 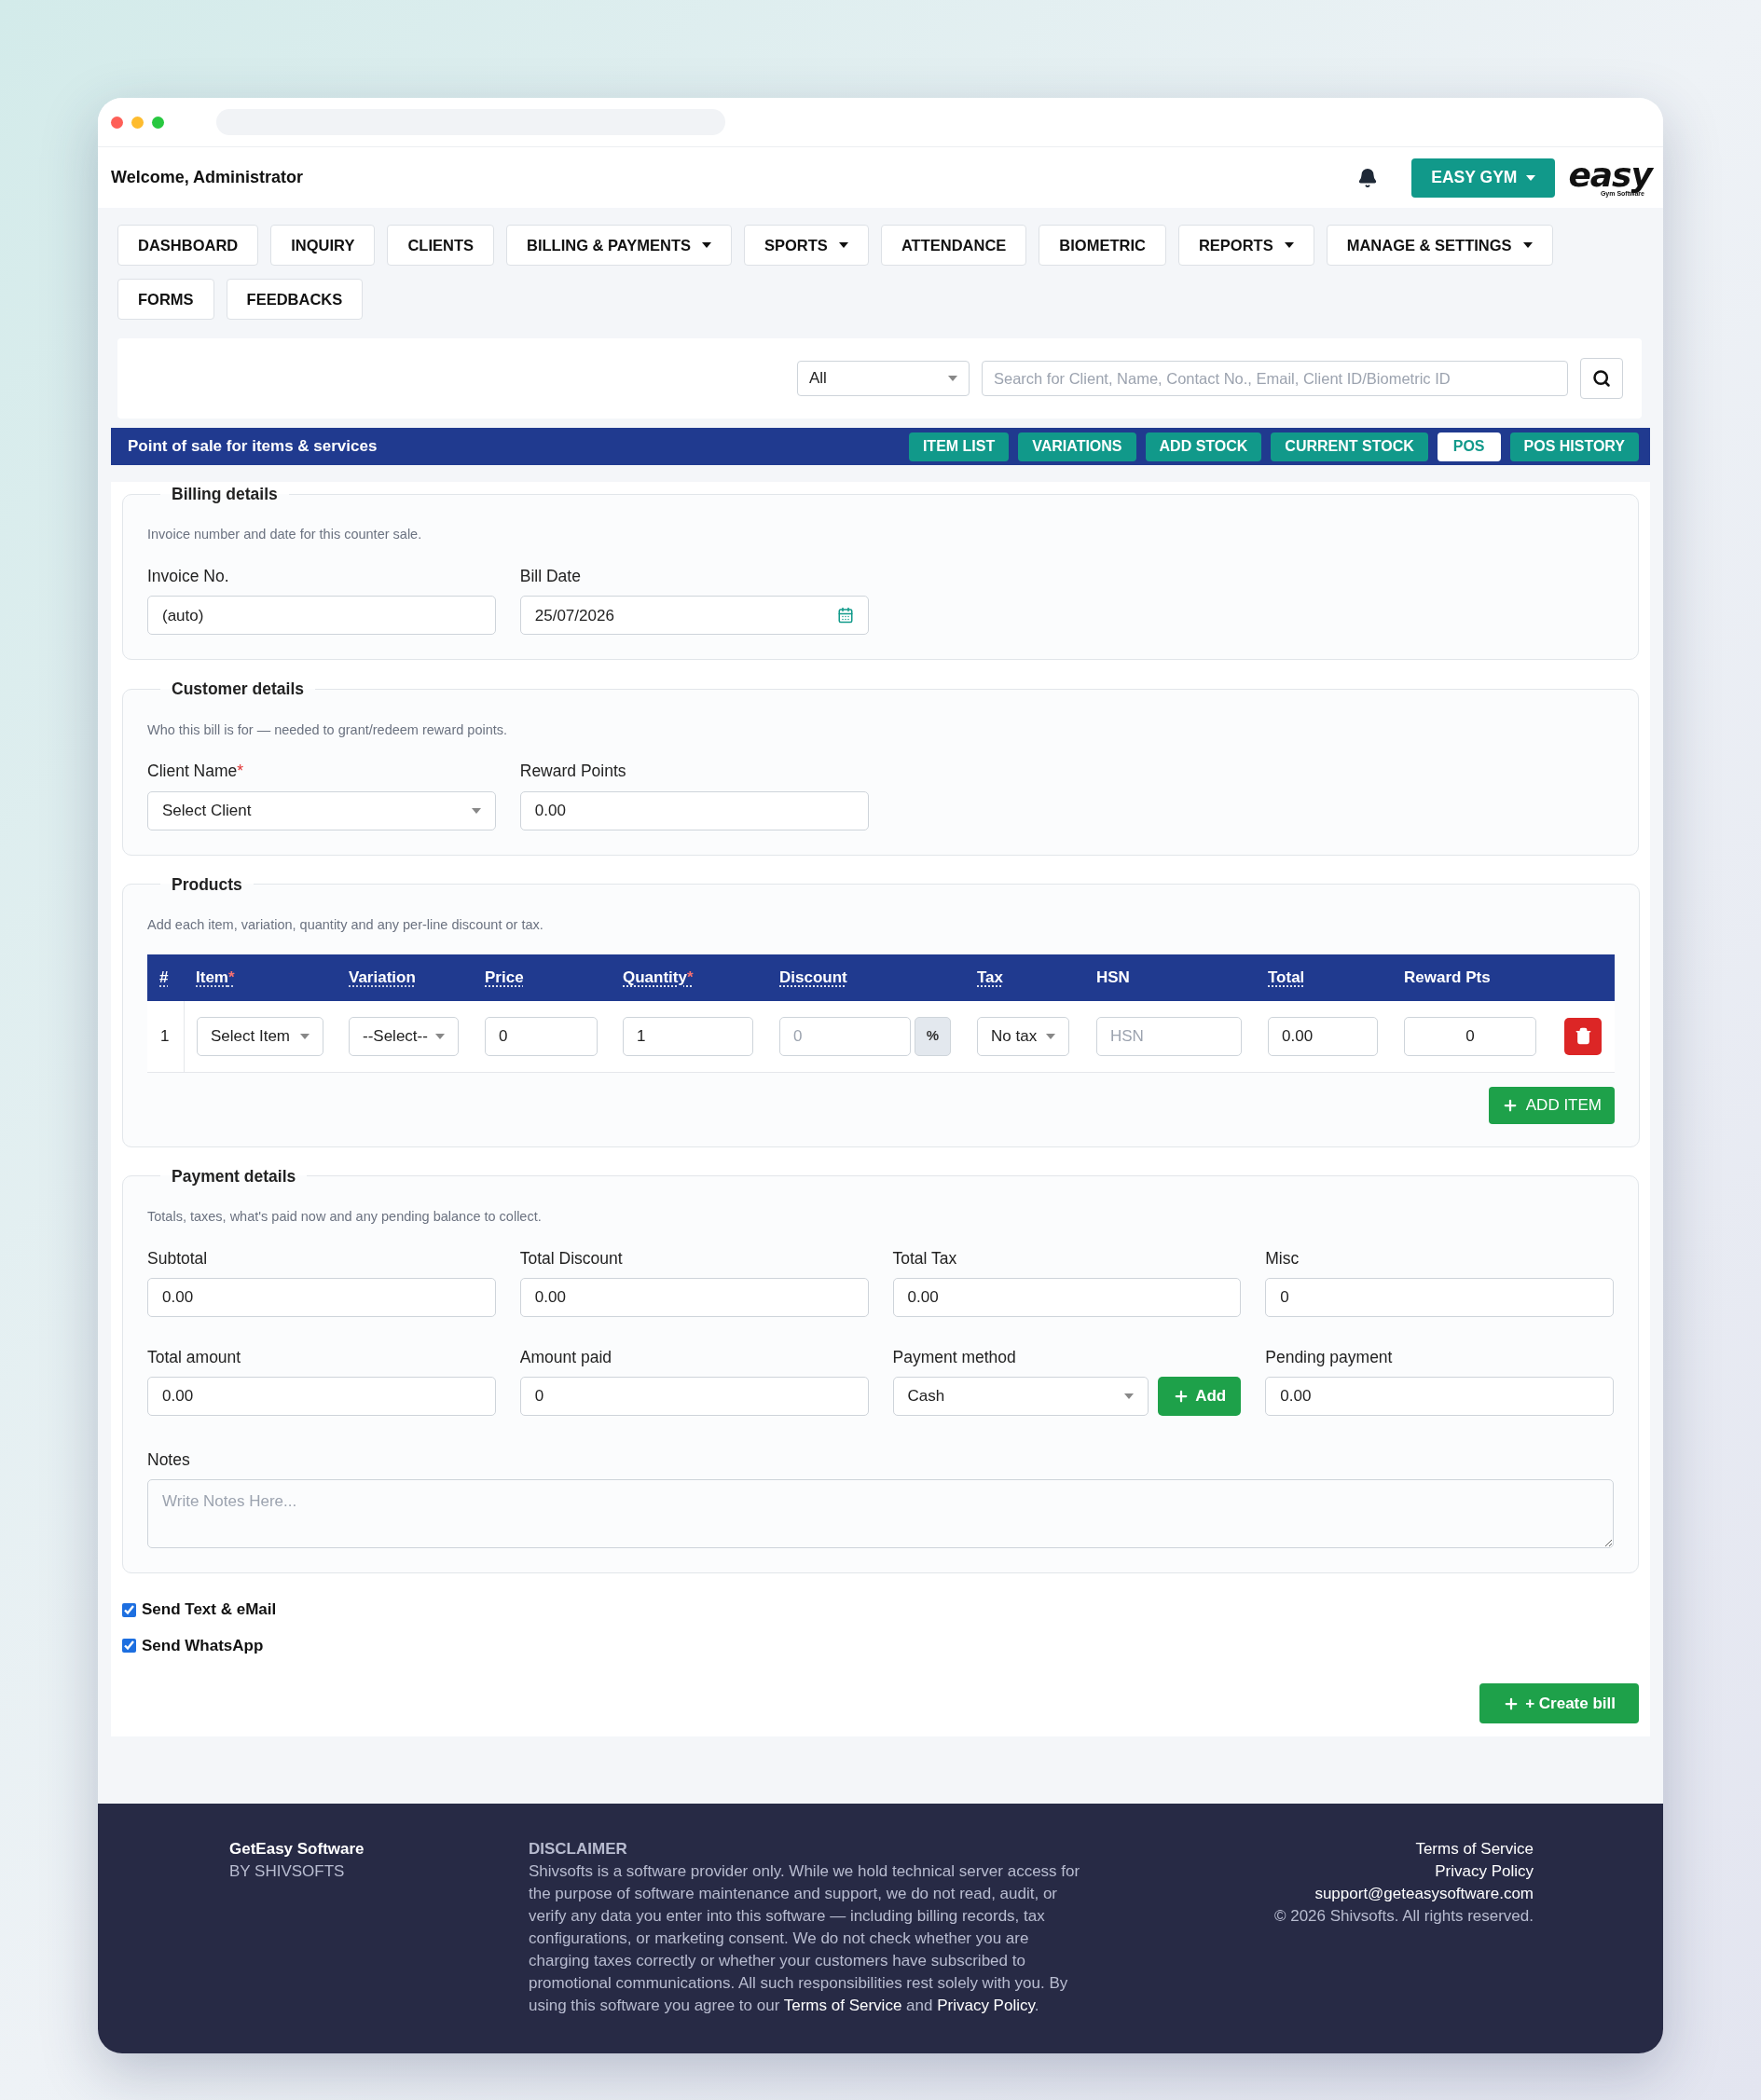 What do you see at coordinates (658, 977) in the screenshot?
I see `column-header: Quantity*` at bounding box center [658, 977].